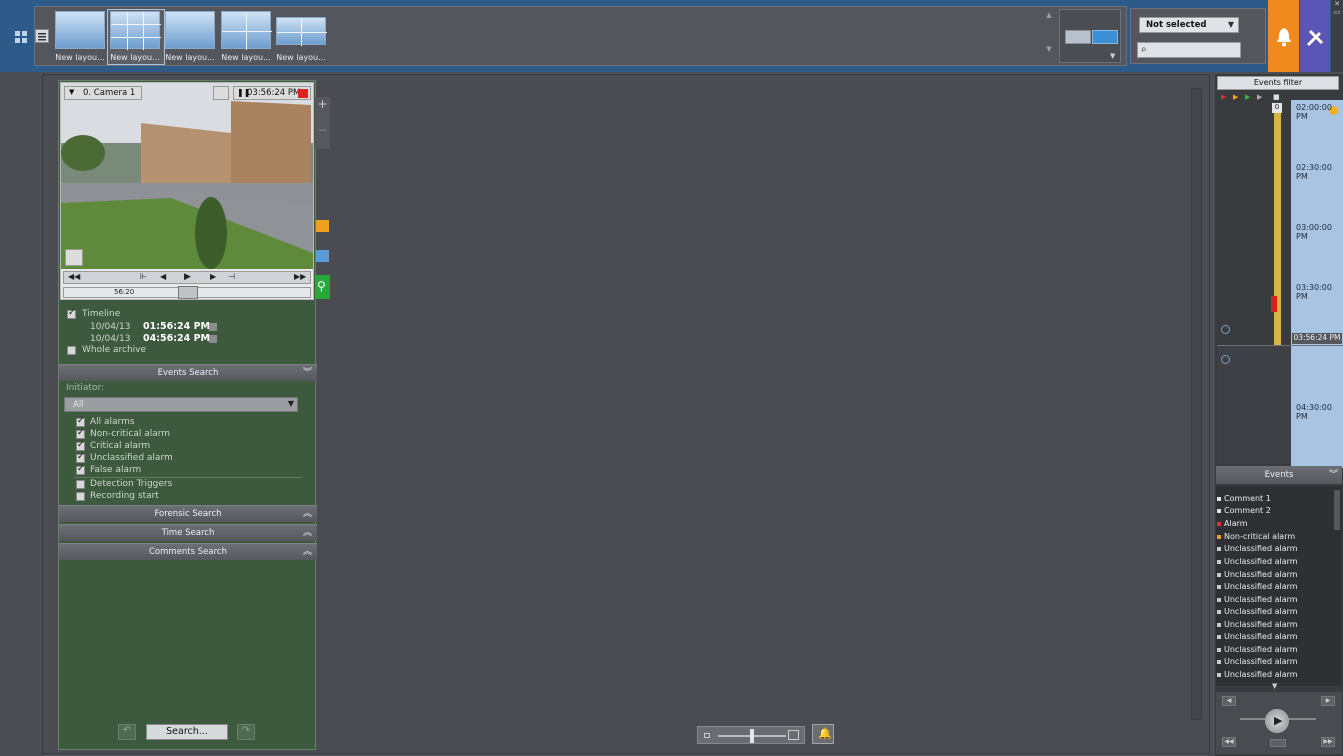 The image size is (1343, 756). What do you see at coordinates (322, 256) in the screenshot?
I see `archive-icon` at bounding box center [322, 256].